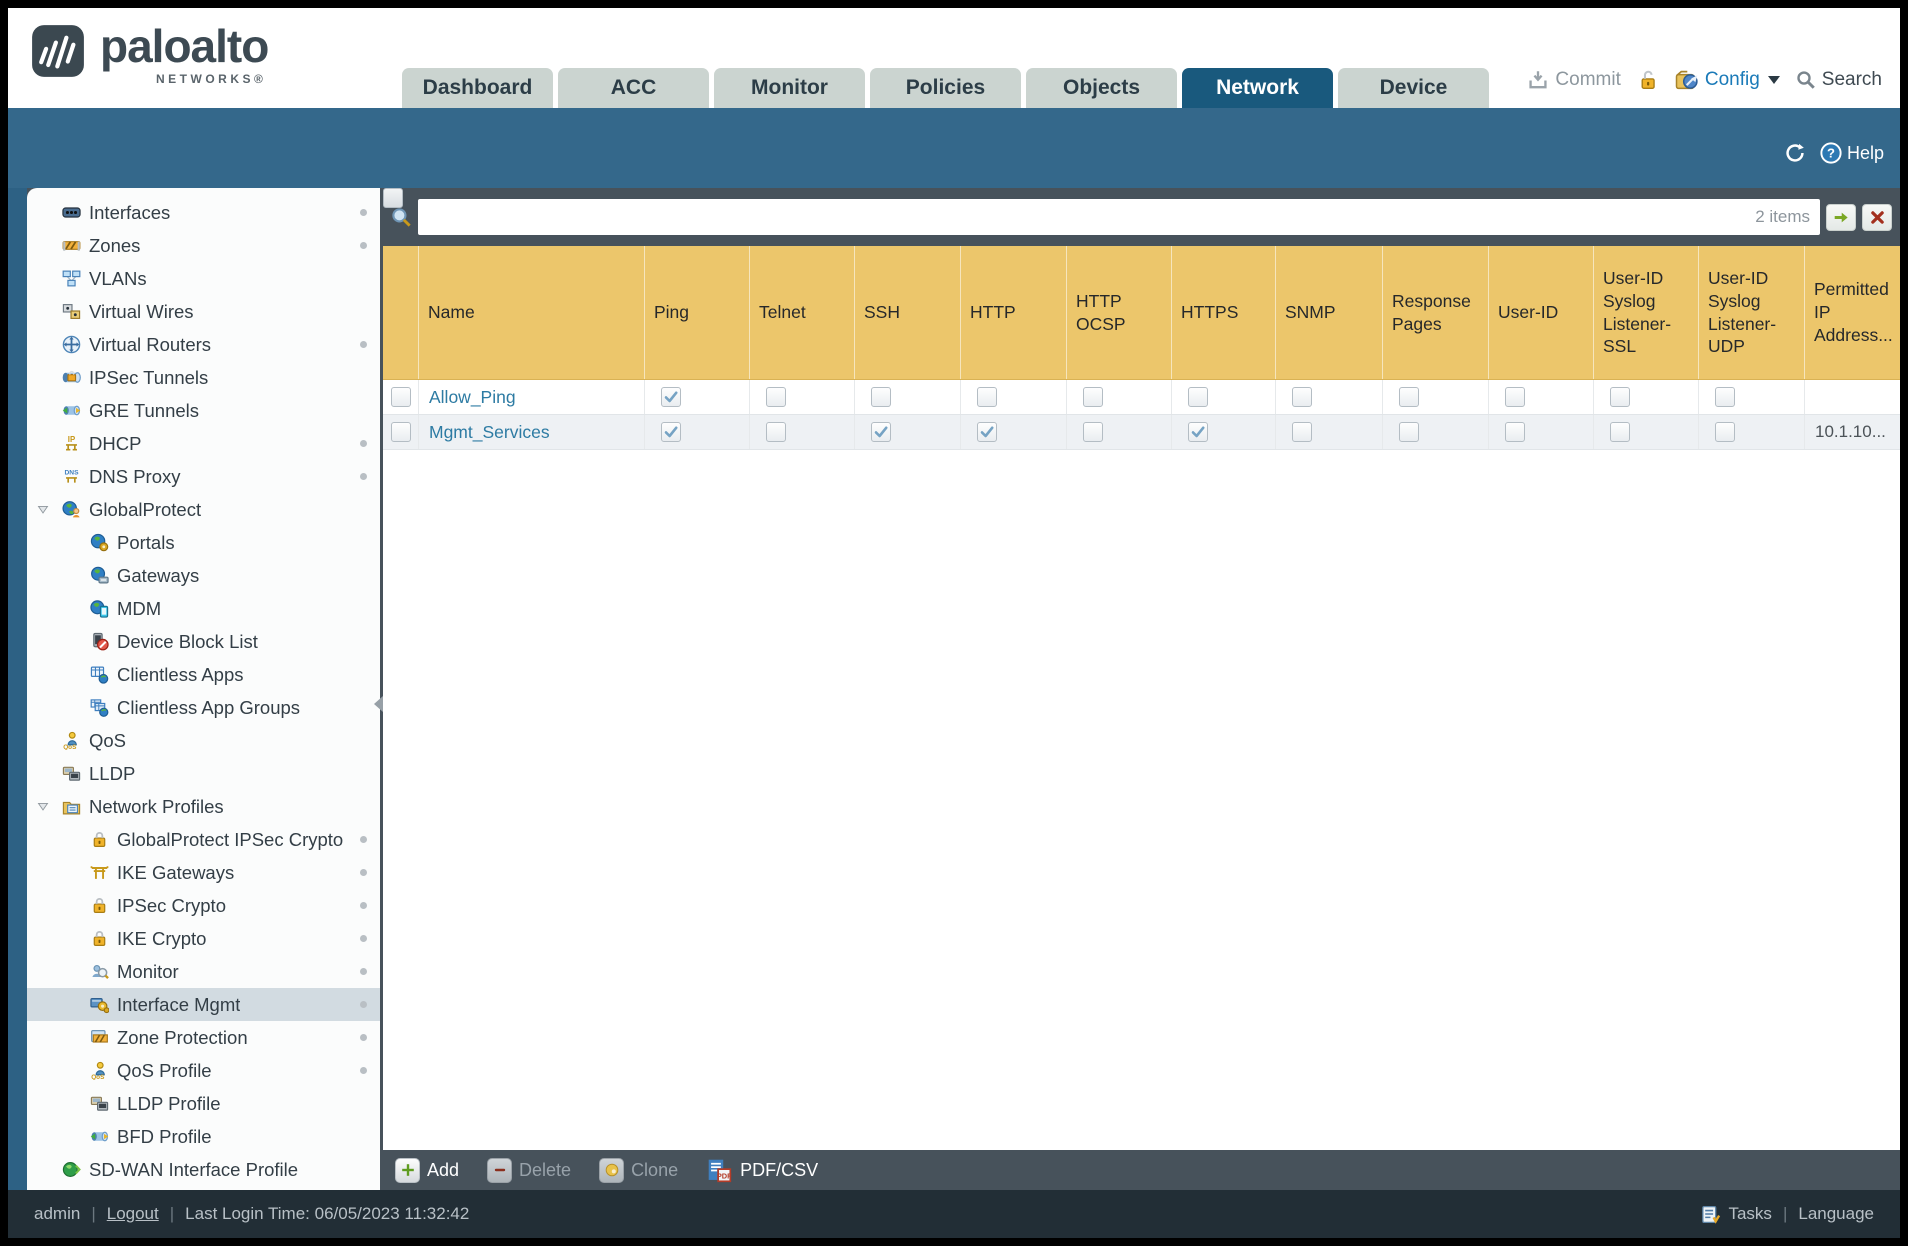  What do you see at coordinates (1795, 153) in the screenshot?
I see `refresh-icon` at bounding box center [1795, 153].